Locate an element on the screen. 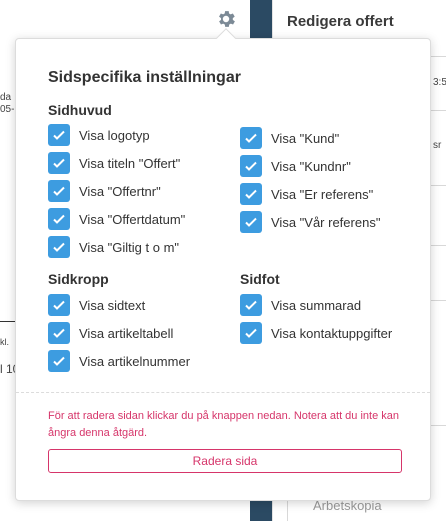  option-label: Visa titeln "Offert" is located at coordinates (130, 163).